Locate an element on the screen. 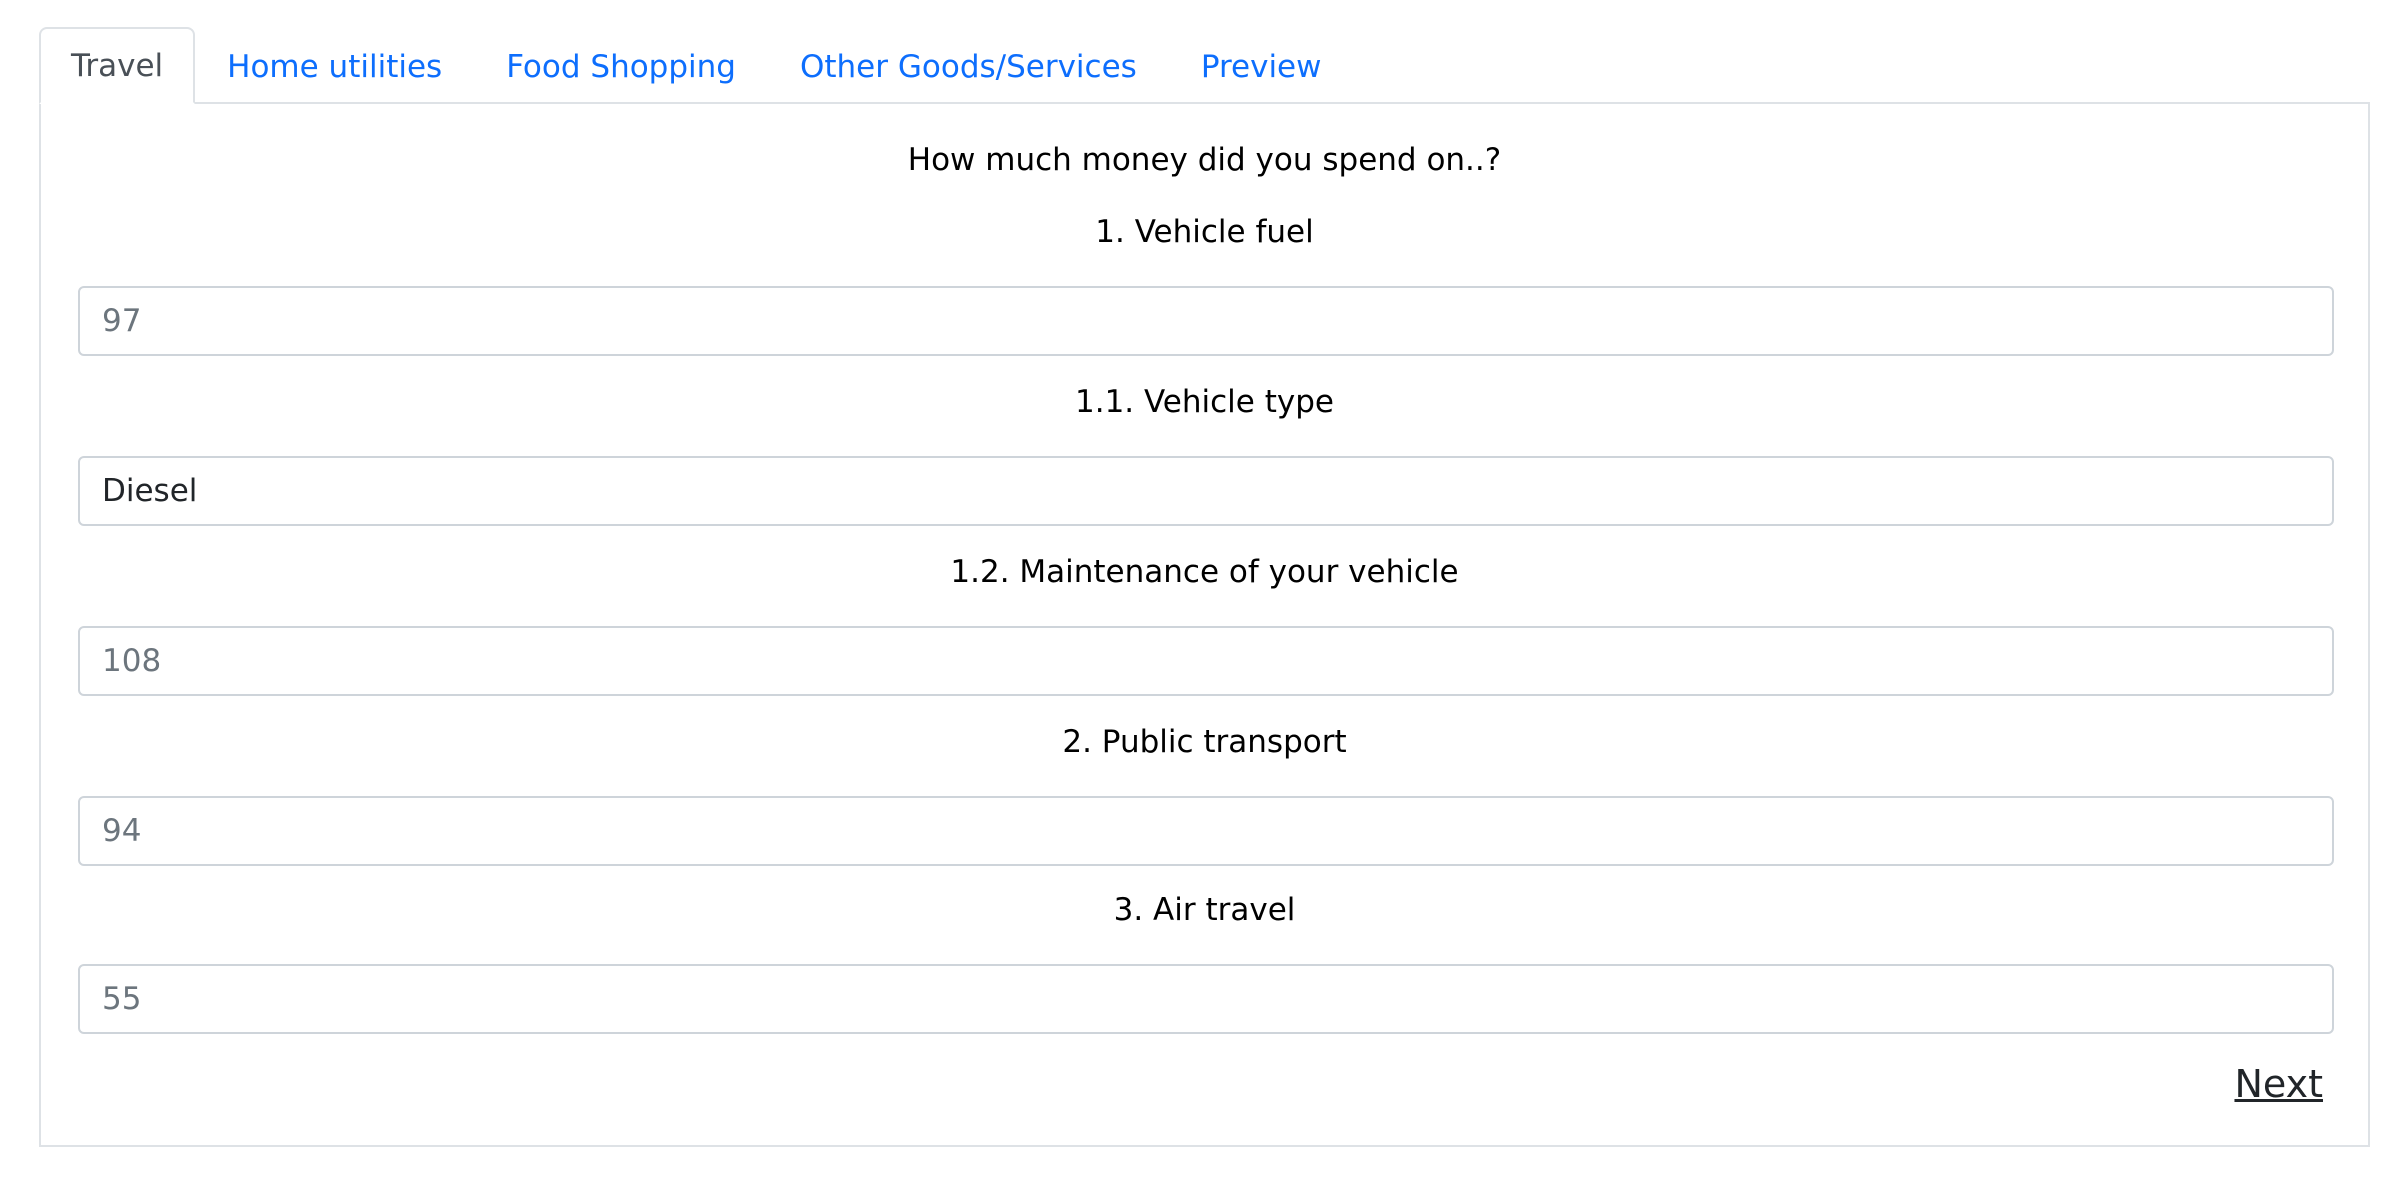 This screenshot has width=2406, height=1188. tab-preview: Preview is located at coordinates (1261, 67).